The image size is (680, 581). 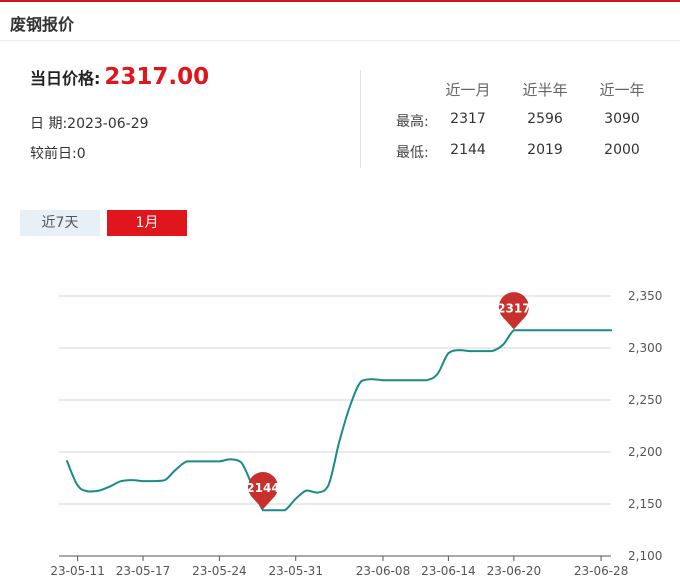 What do you see at coordinates (60, 223) in the screenshot?
I see `tab-7-days: 近7天` at bounding box center [60, 223].